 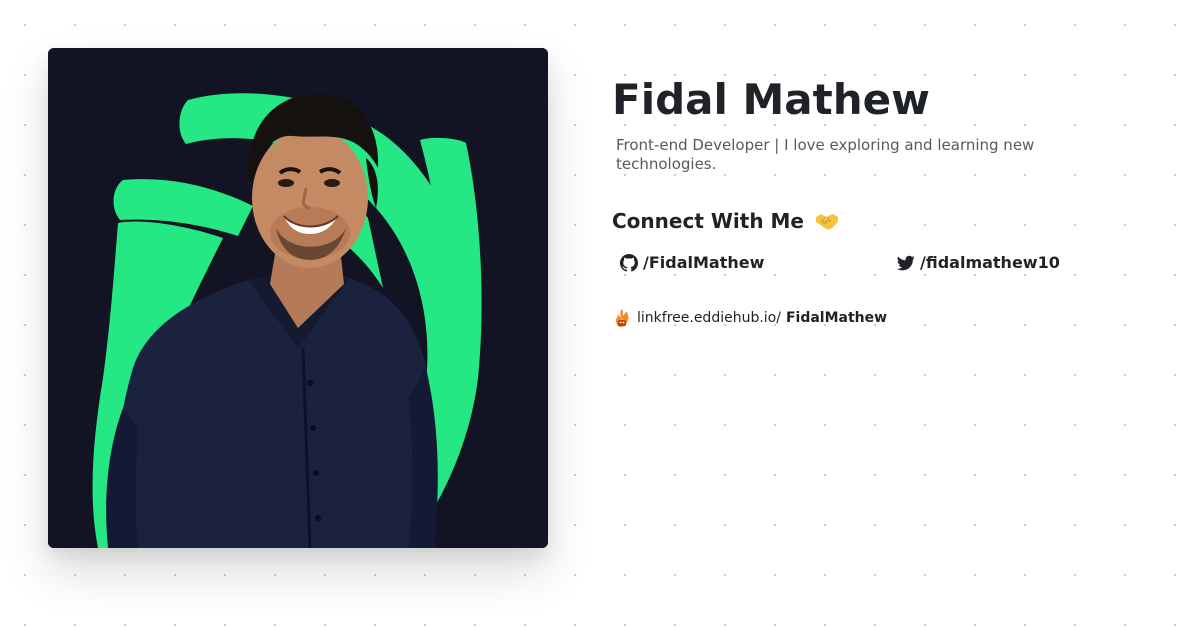 I want to click on linkfree-profile-link: linkfree.eddiehub.io/ FidalMathew, so click(x=750, y=318).